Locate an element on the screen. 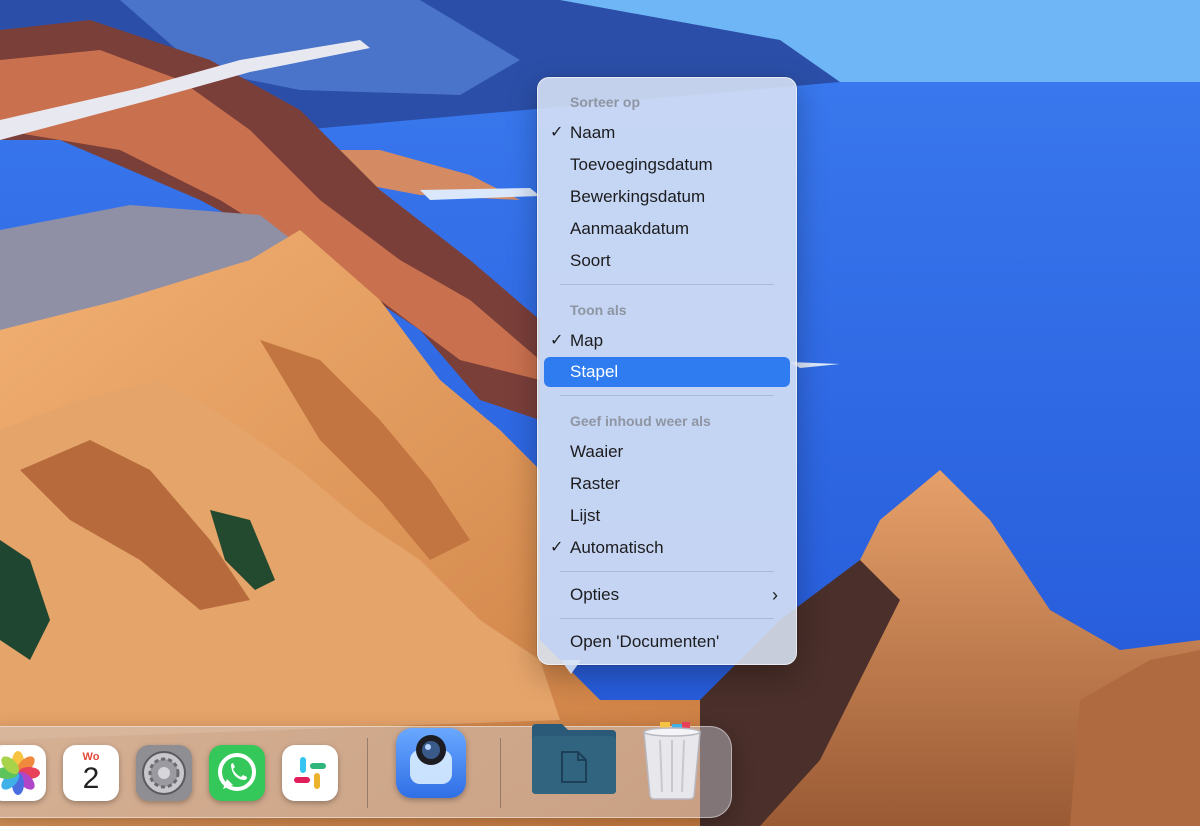 This screenshot has height=826, width=1200. preview-app is located at coordinates (431, 763).